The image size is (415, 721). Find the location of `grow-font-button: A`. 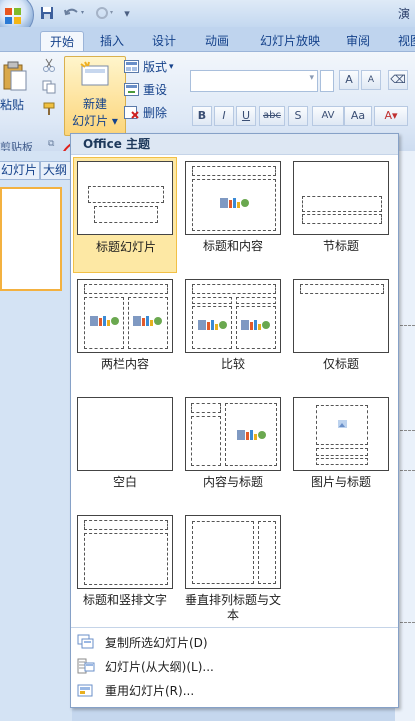

grow-font-button: A is located at coordinates (349, 80).